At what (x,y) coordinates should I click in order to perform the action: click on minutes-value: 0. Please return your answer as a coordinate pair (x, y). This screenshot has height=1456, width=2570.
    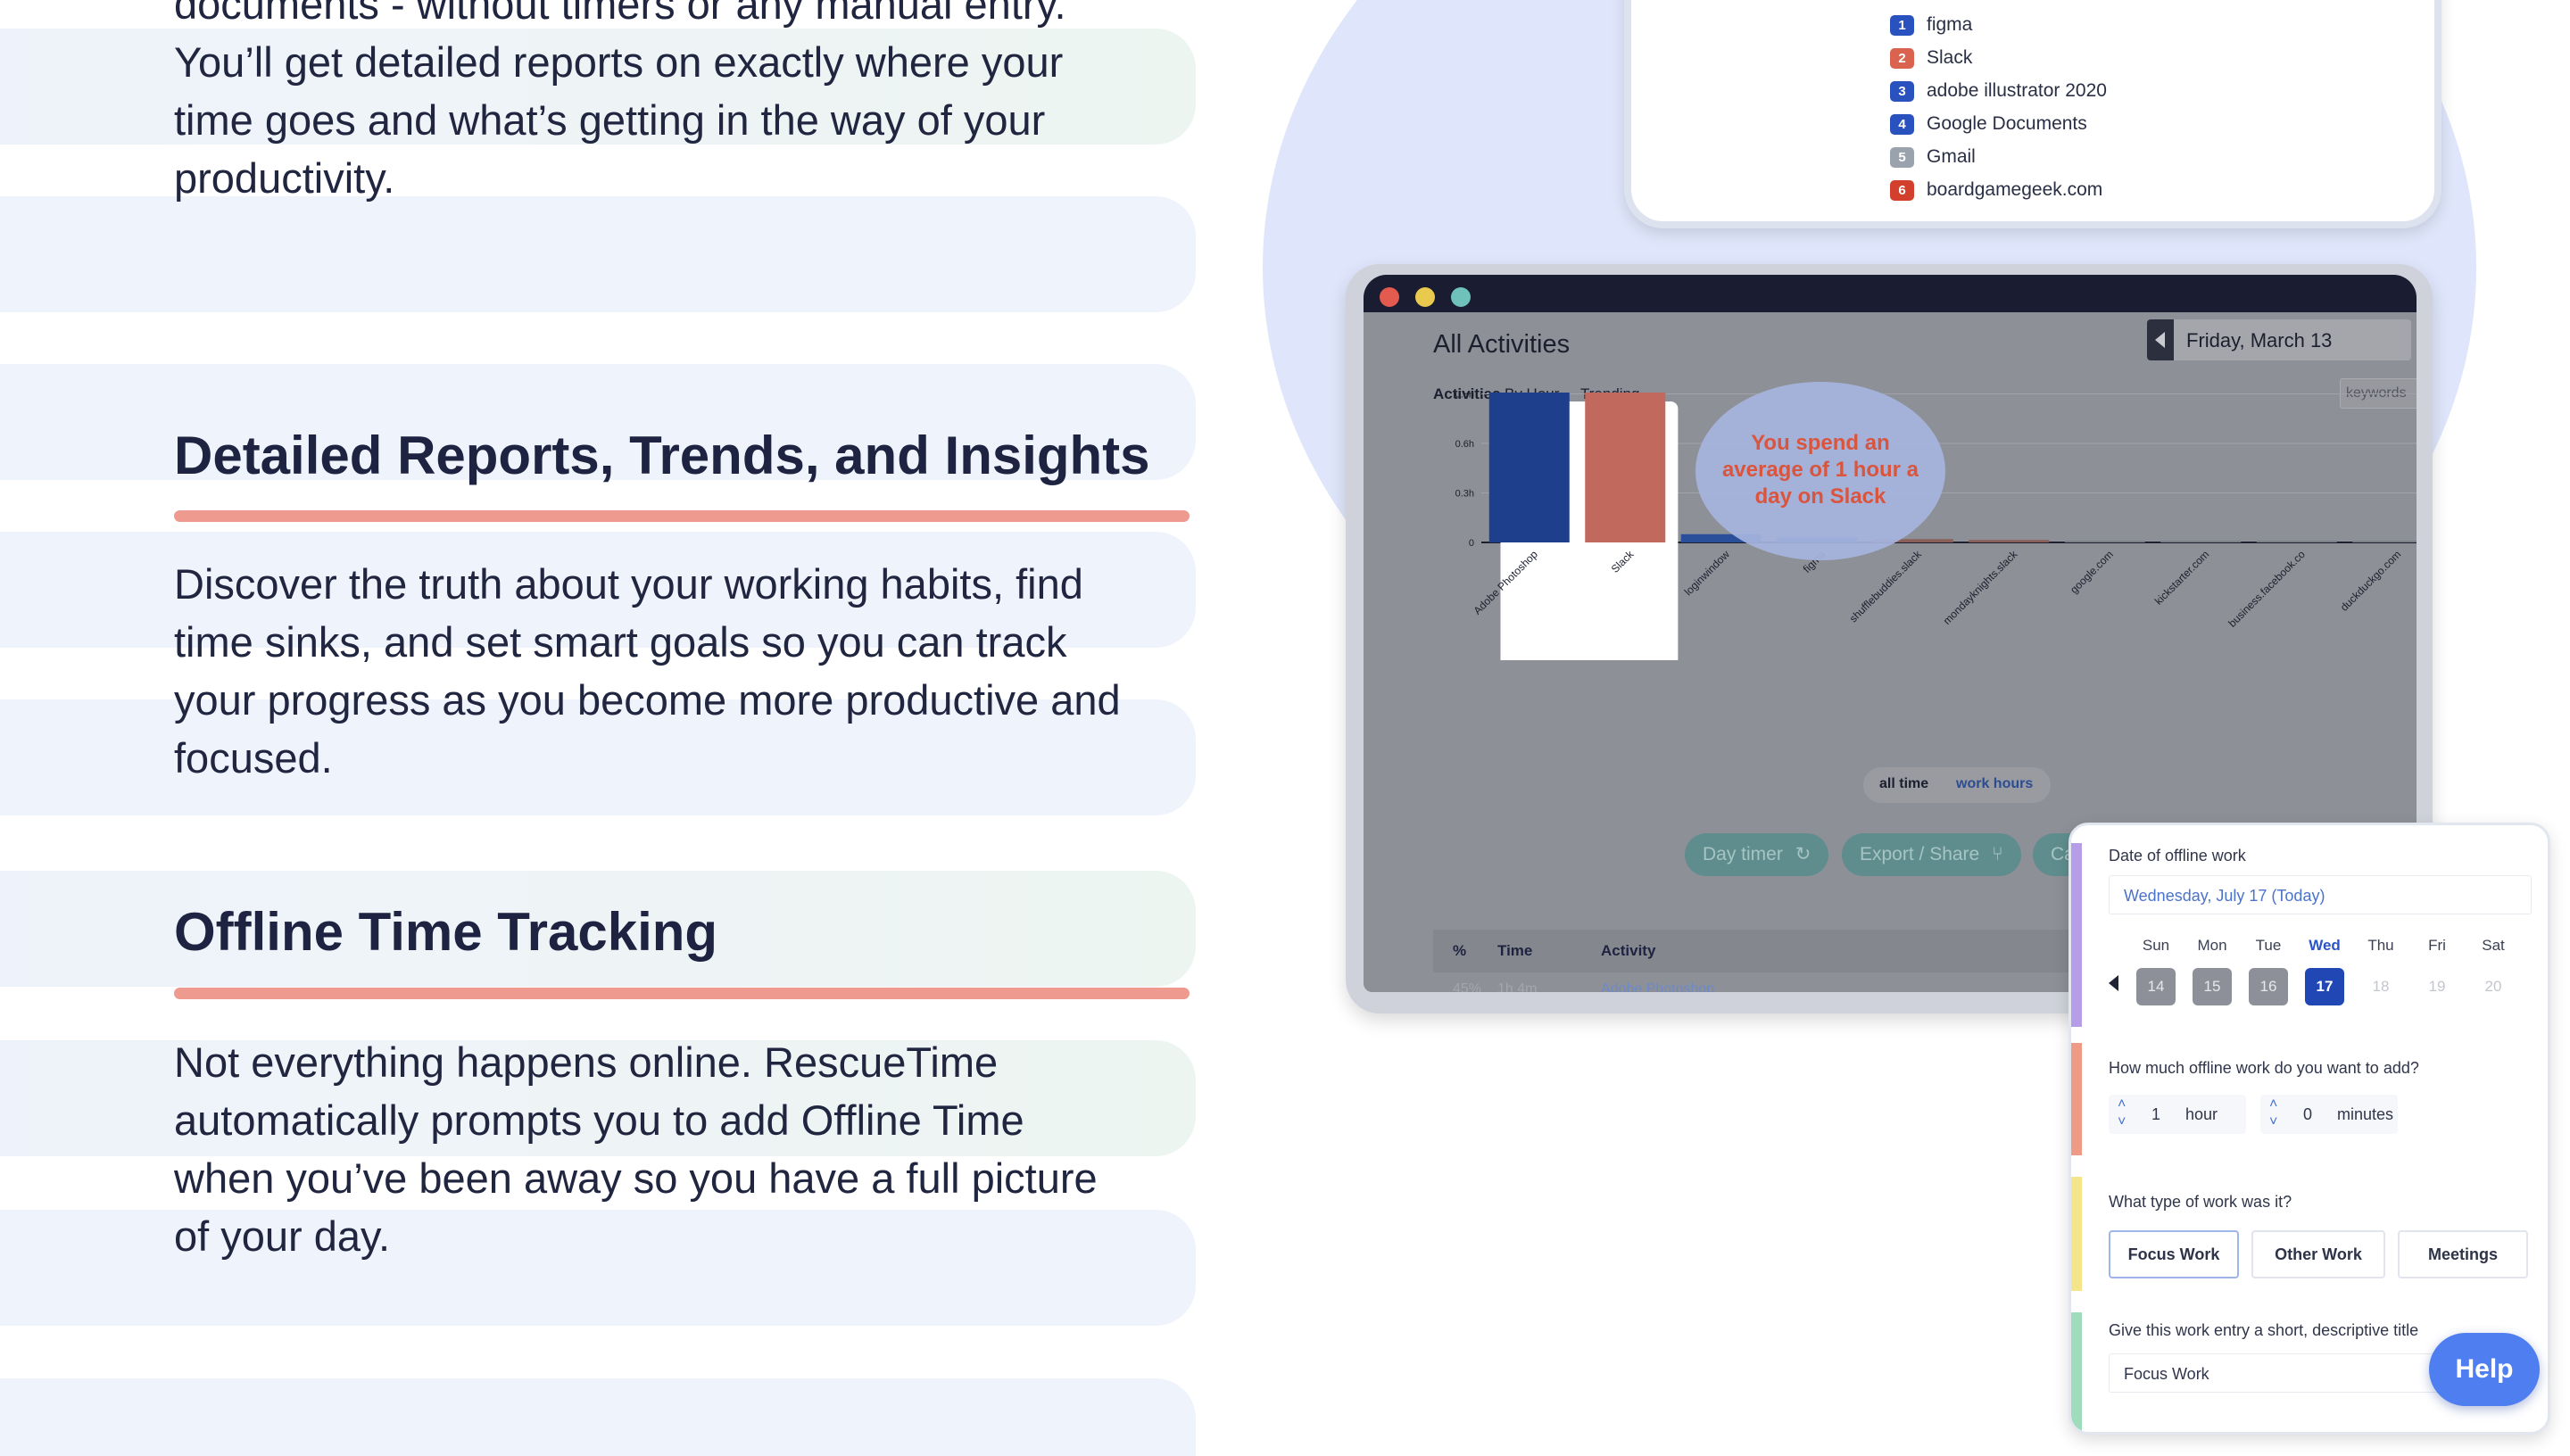
    Looking at the image, I should click on (2308, 1114).